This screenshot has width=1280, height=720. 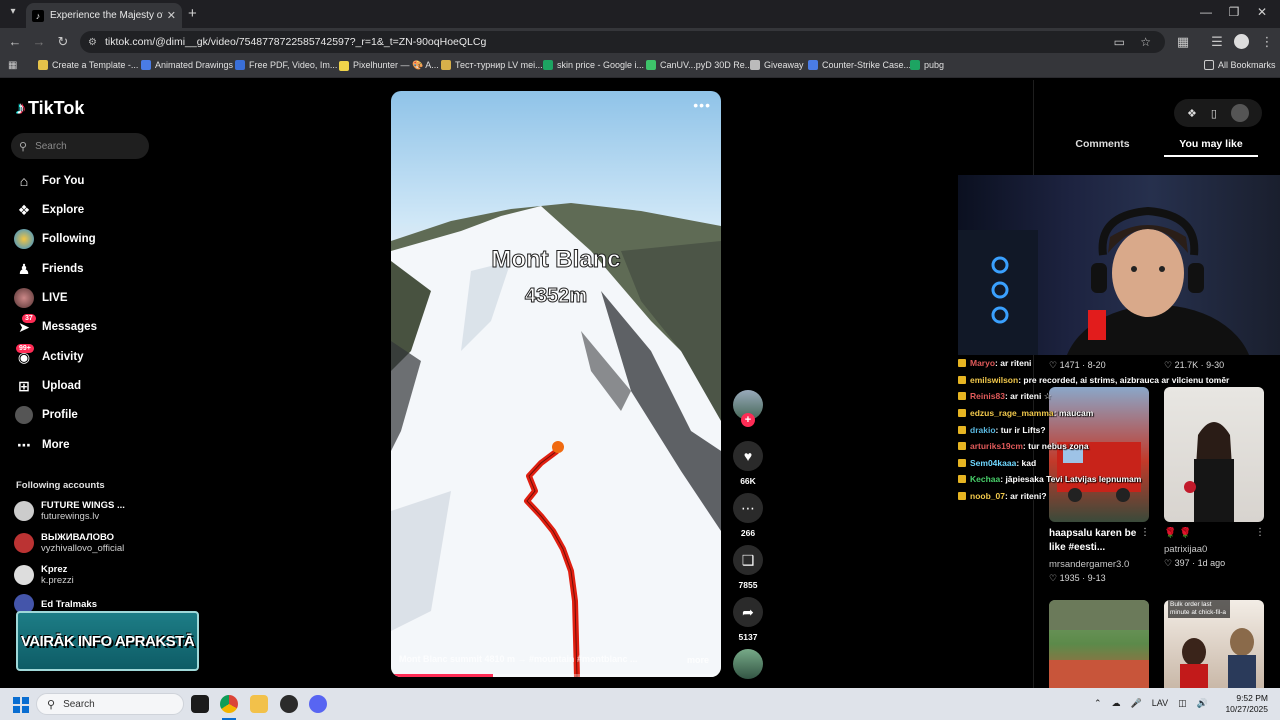 I want to click on recommended-video-card, so click(x=1099, y=644).